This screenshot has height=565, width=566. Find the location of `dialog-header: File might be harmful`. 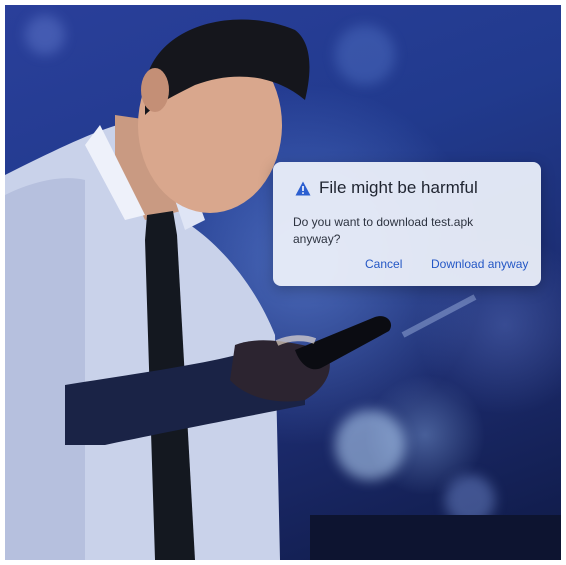

dialog-header: File might be harmful is located at coordinates (386, 188).